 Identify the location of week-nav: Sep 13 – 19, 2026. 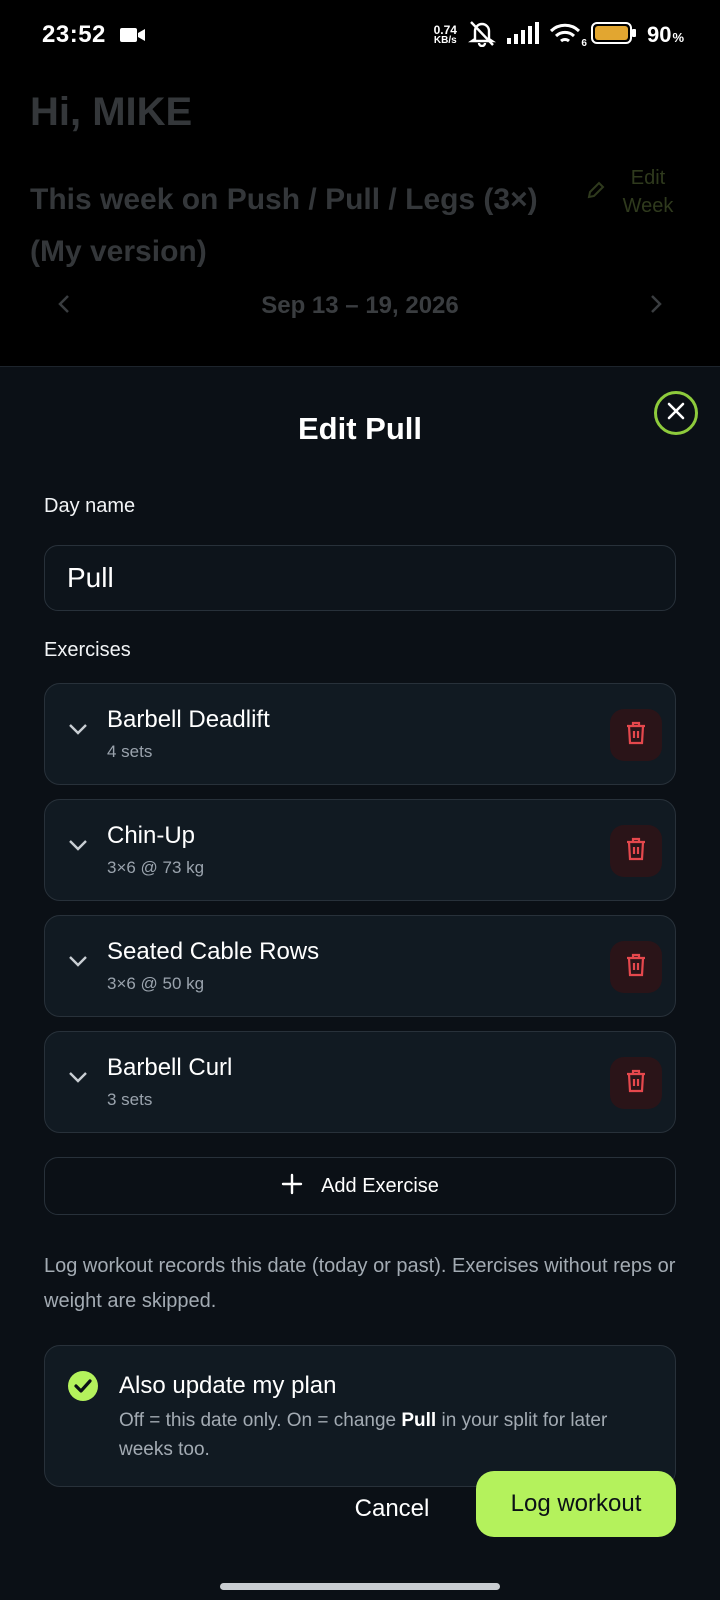
(360, 306).